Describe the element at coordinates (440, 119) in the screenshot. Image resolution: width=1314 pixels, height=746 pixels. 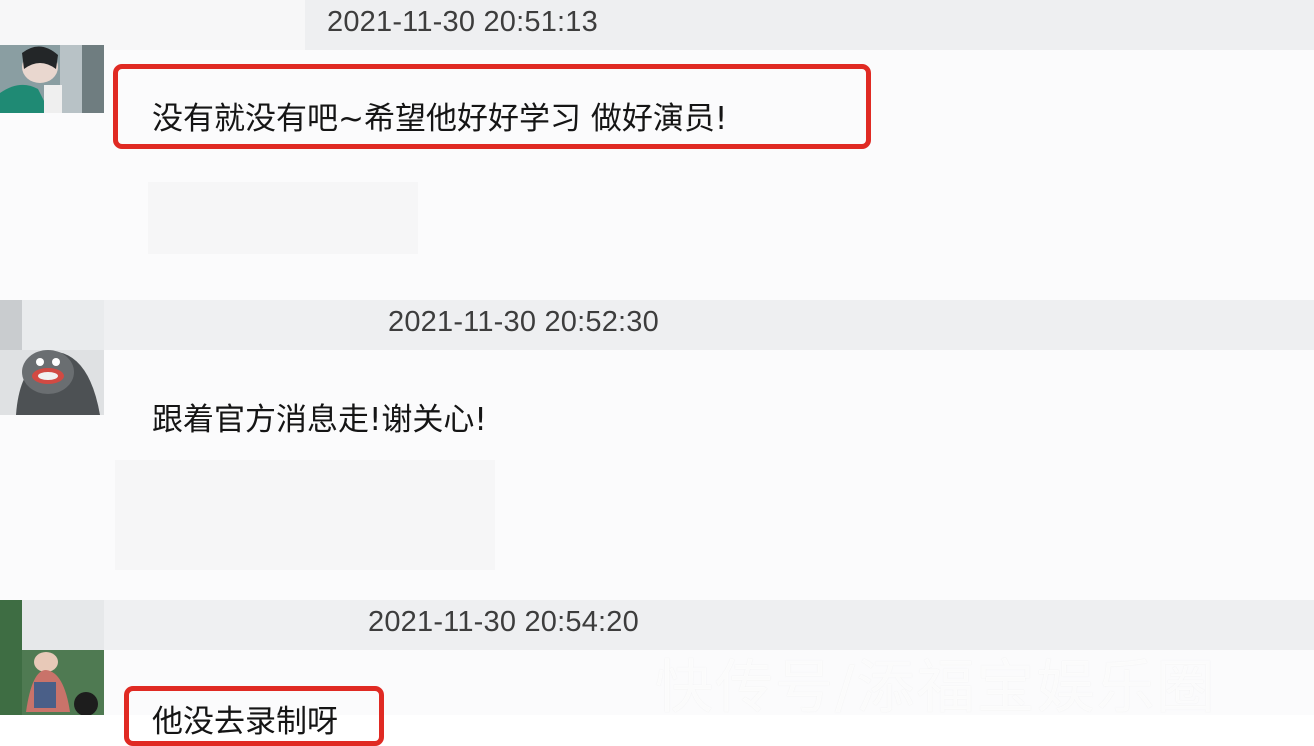
I see `message-text: 没有就没有吧~希望他好好学习 做好演员!` at that location.